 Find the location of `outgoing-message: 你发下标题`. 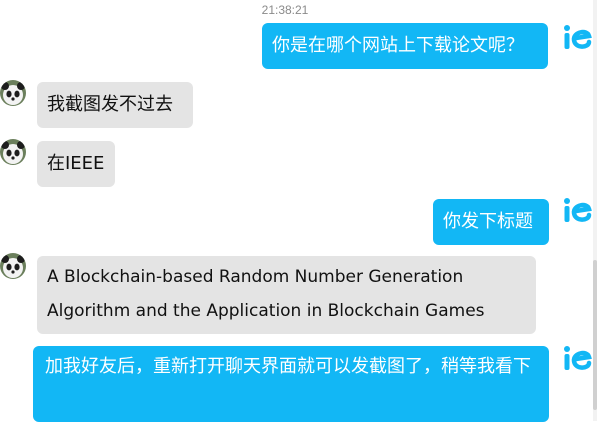

outgoing-message: 你发下标题 is located at coordinates (491, 222).